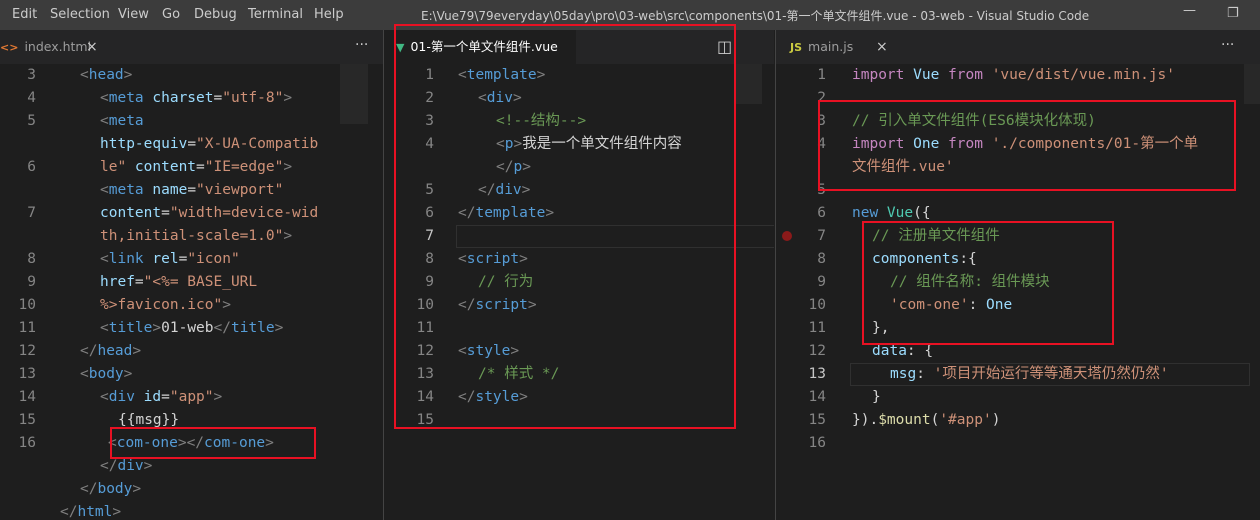  I want to click on code-line: <body>, so click(106, 374).